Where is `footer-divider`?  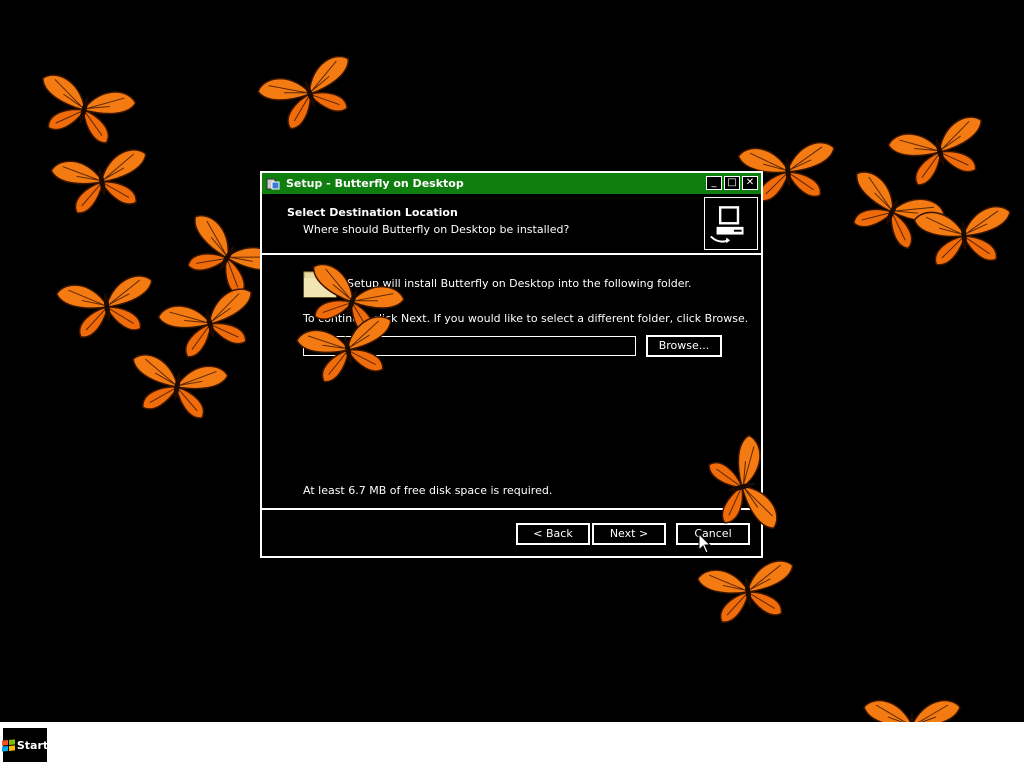 footer-divider is located at coordinates (511, 509).